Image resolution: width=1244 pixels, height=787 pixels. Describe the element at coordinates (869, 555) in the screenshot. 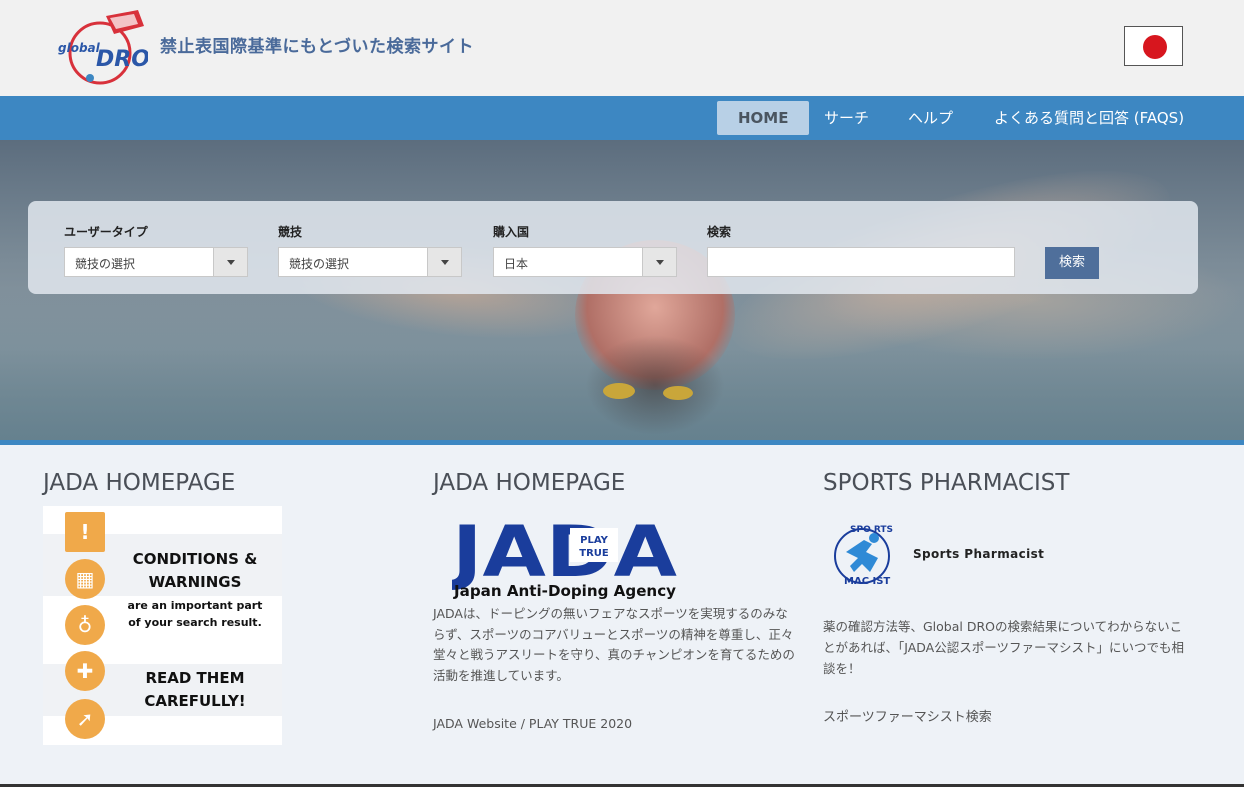

I see `sports-pharmacist-logo: SPO RTS MAC IST` at that location.